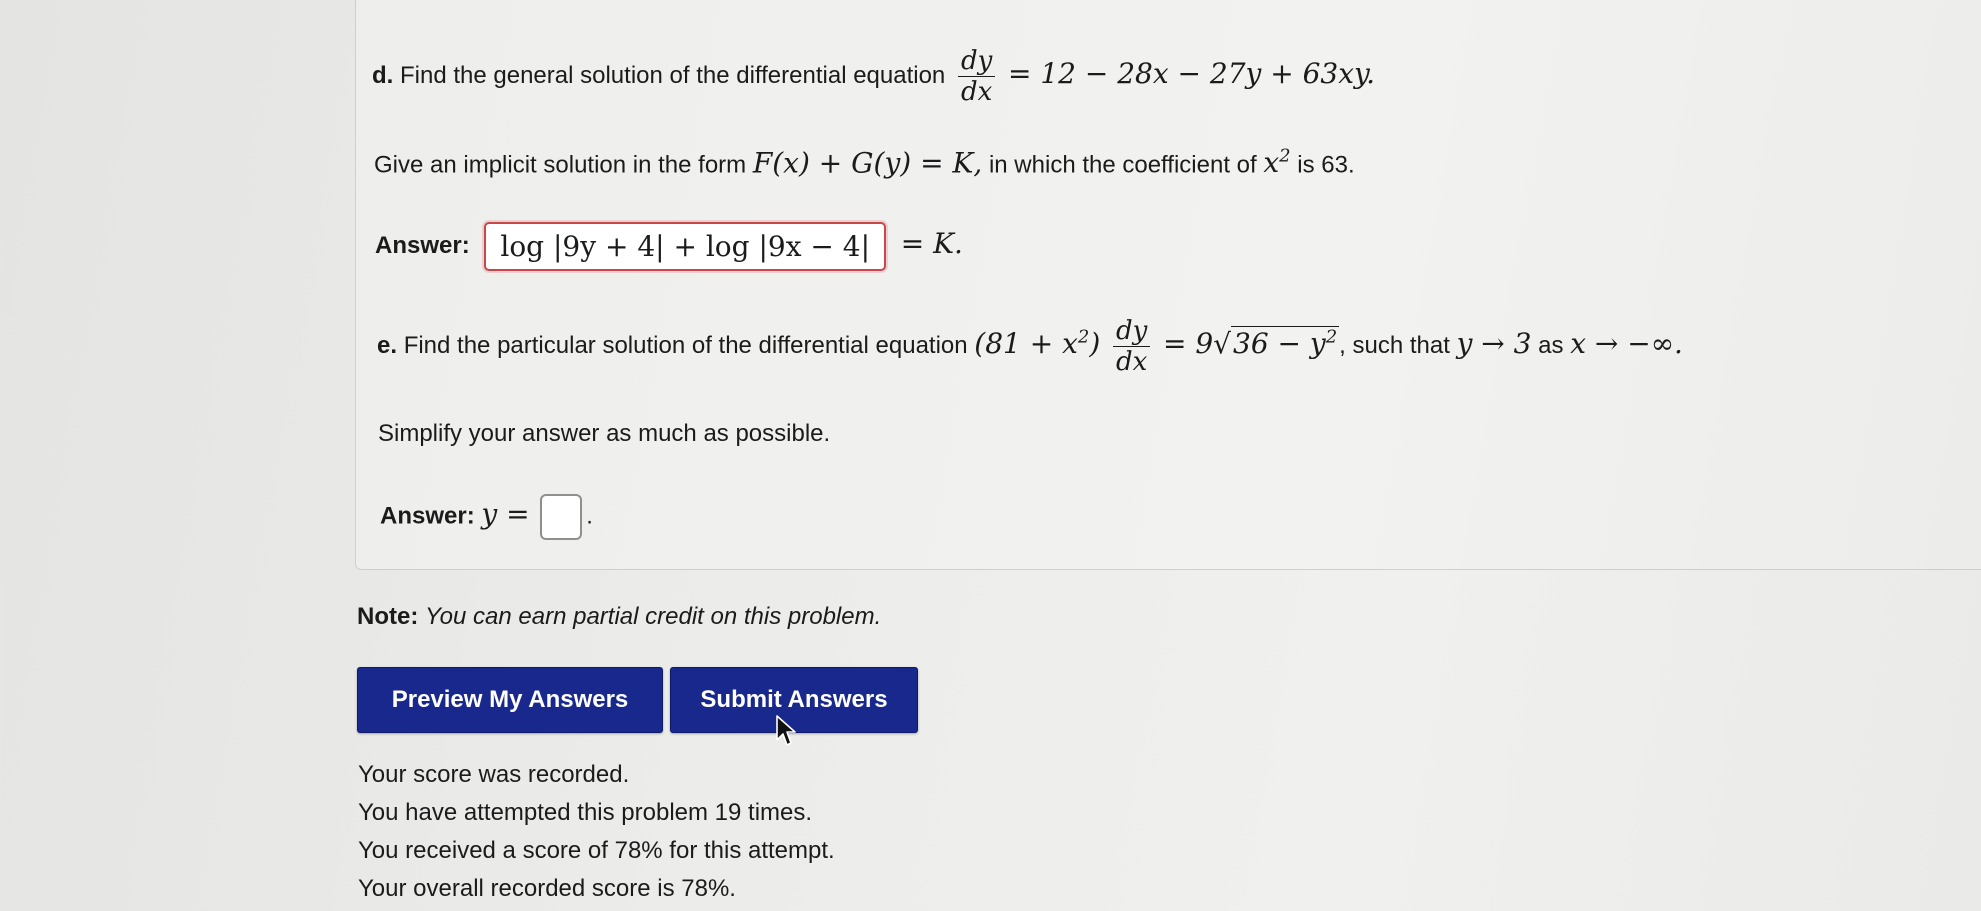 This screenshot has width=1981, height=911. Describe the element at coordinates (589, 516) in the screenshot. I see `answer-e-suffix: .` at that location.